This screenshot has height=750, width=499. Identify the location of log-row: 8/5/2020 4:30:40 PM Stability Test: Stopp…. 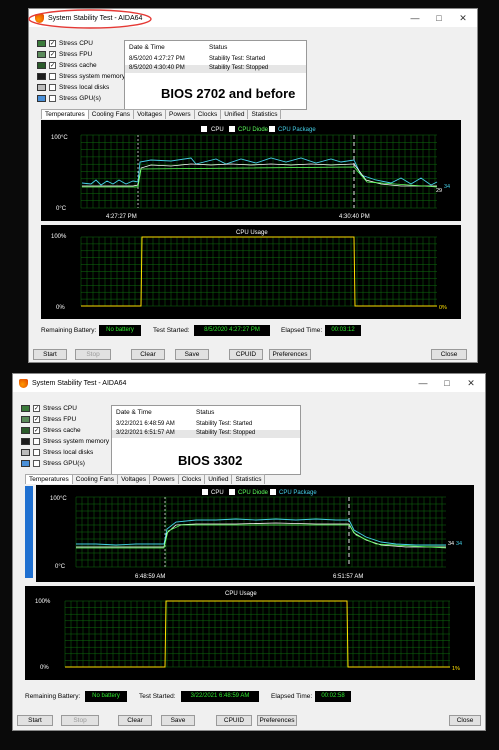
(215, 69).